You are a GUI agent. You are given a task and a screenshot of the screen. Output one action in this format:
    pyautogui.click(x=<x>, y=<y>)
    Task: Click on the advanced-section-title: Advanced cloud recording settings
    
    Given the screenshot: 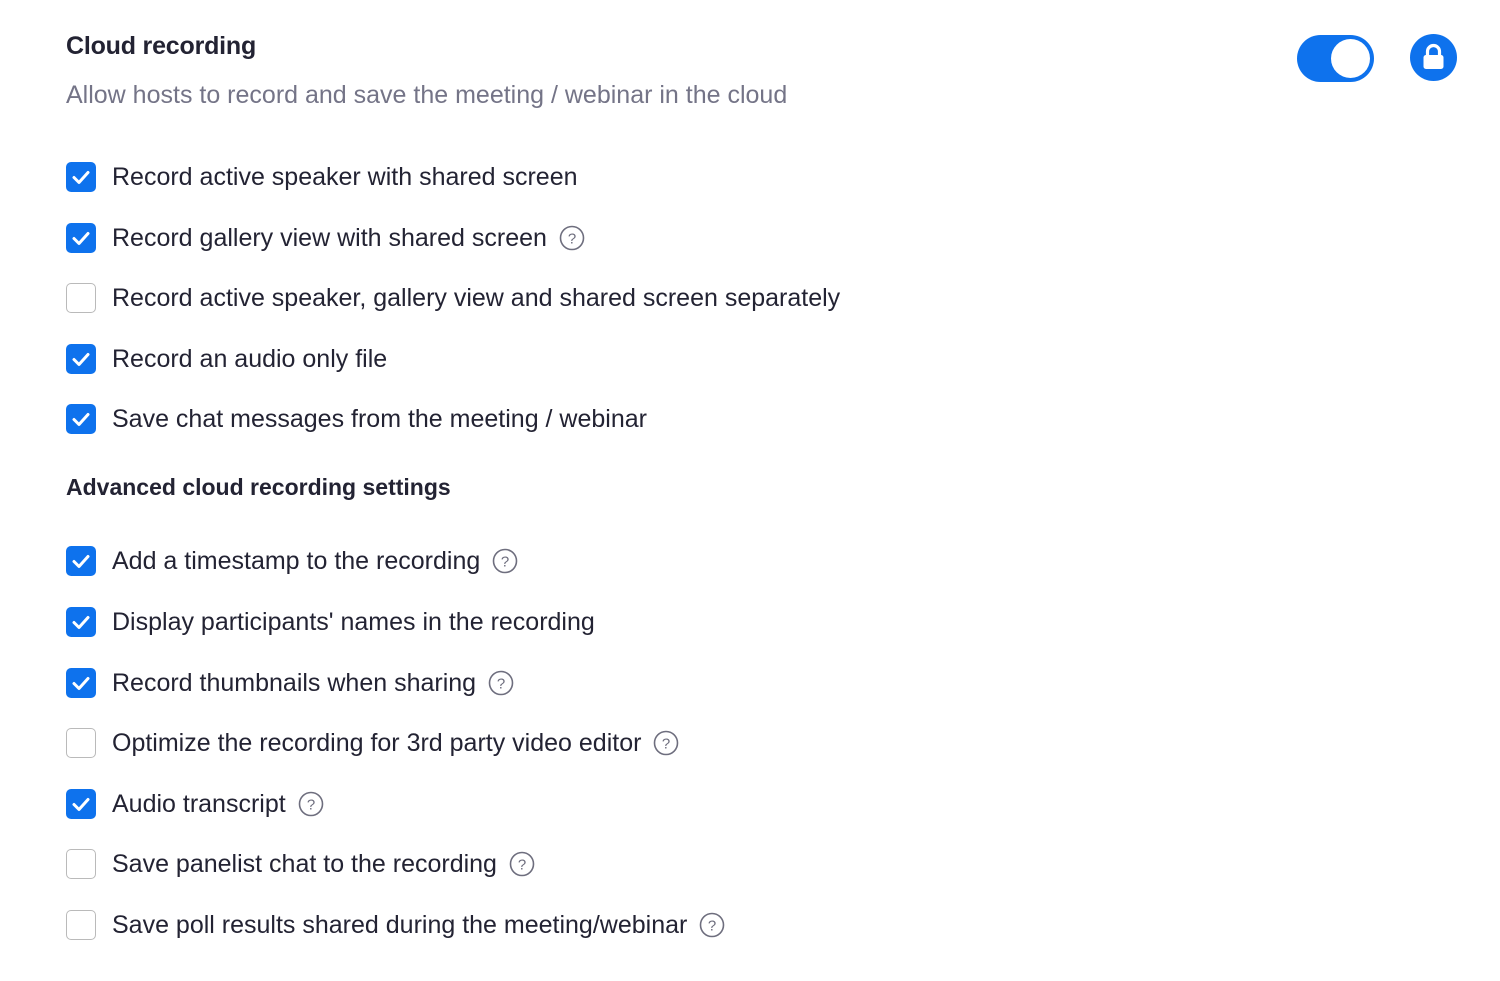 What is the action you would take?
    pyautogui.click(x=258, y=487)
    